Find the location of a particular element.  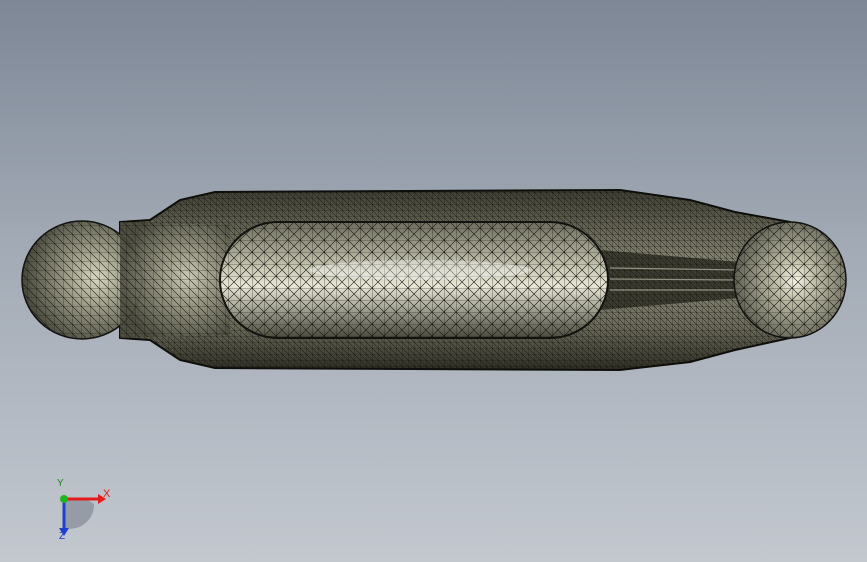

right-ball is located at coordinates (790, 280).